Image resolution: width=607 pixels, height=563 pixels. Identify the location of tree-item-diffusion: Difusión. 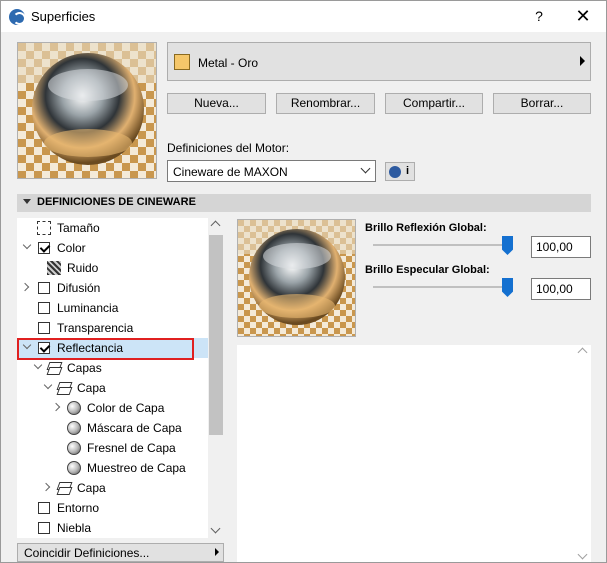
(112, 288).